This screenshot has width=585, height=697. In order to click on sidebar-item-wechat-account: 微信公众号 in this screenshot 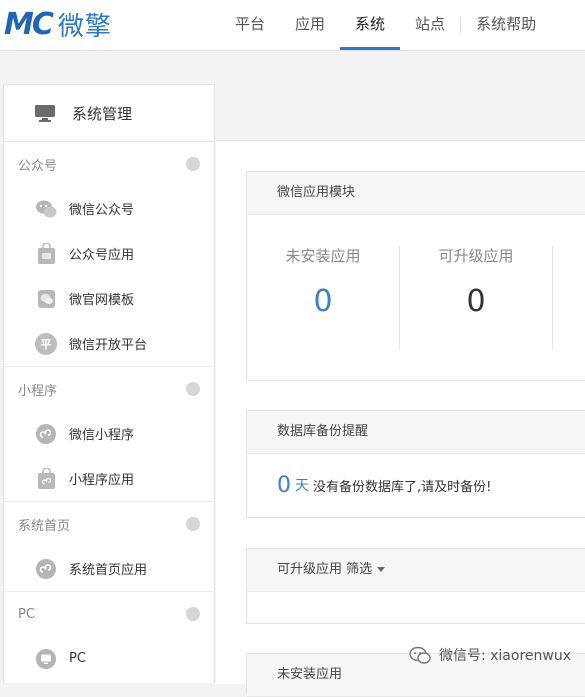, I will do `click(109, 208)`.